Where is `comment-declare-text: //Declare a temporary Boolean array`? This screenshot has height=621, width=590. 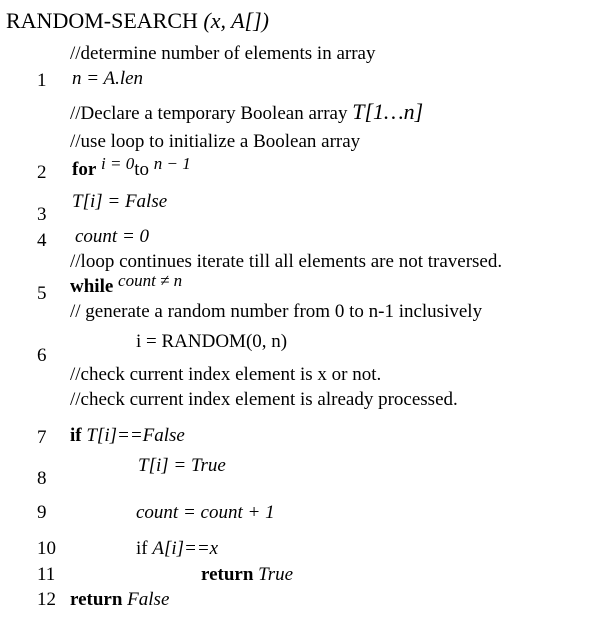 comment-declare-text: //Declare a temporary Boolean array is located at coordinates (209, 113).